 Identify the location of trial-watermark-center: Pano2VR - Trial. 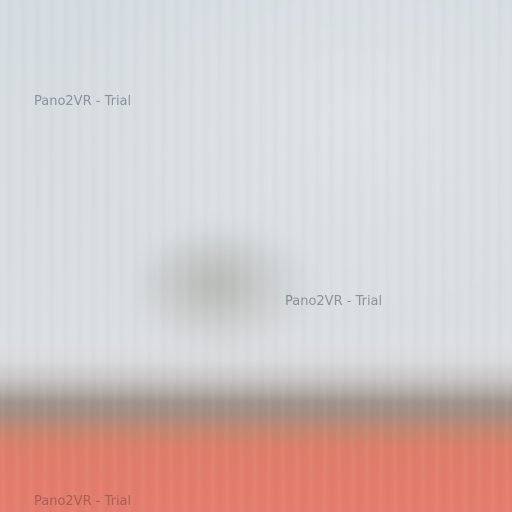
(334, 301).